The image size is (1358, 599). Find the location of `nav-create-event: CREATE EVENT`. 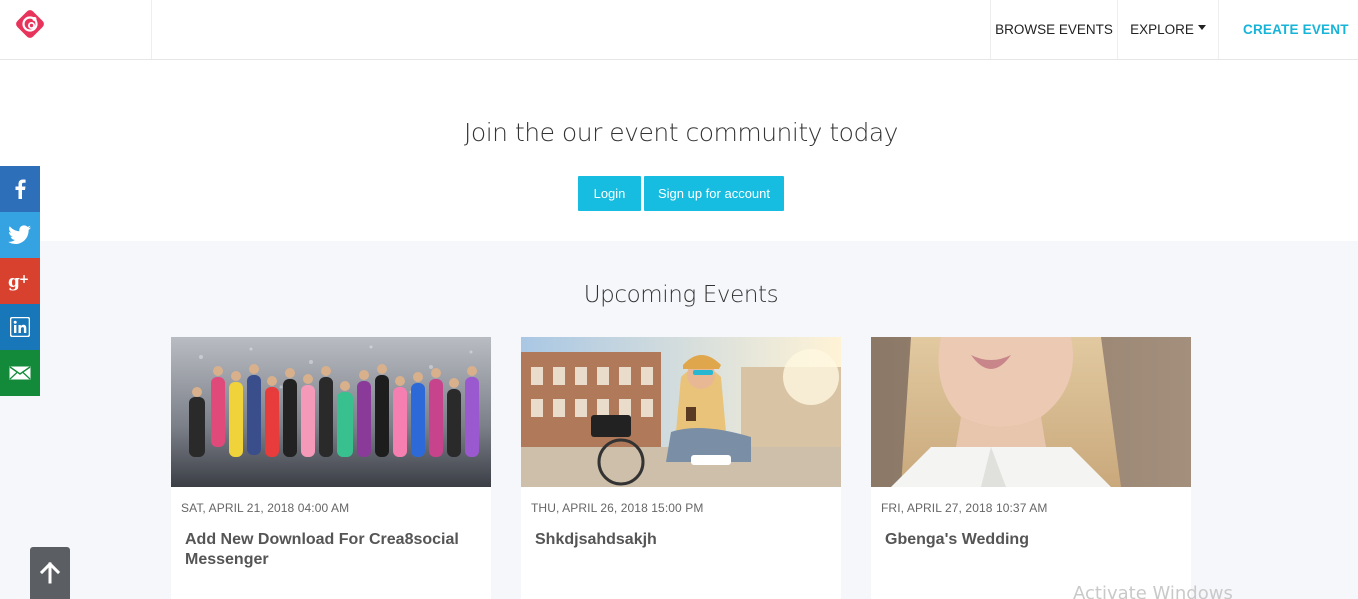

nav-create-event: CREATE EVENT is located at coordinates (1288, 29).